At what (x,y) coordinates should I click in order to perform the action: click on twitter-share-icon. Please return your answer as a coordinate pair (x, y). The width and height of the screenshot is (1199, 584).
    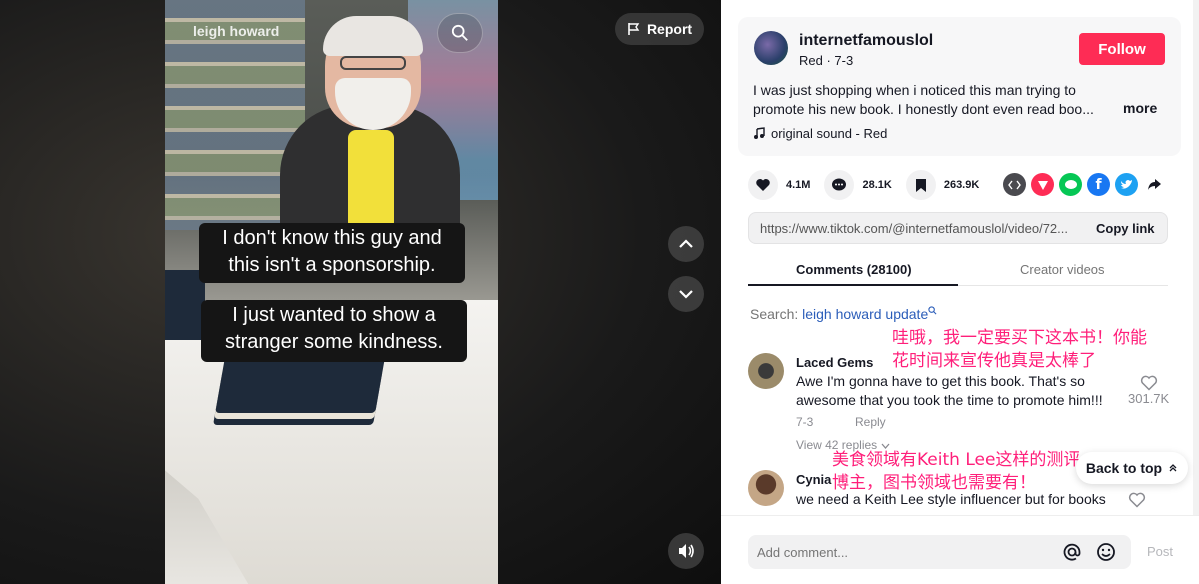
    Looking at the image, I should click on (1126, 184).